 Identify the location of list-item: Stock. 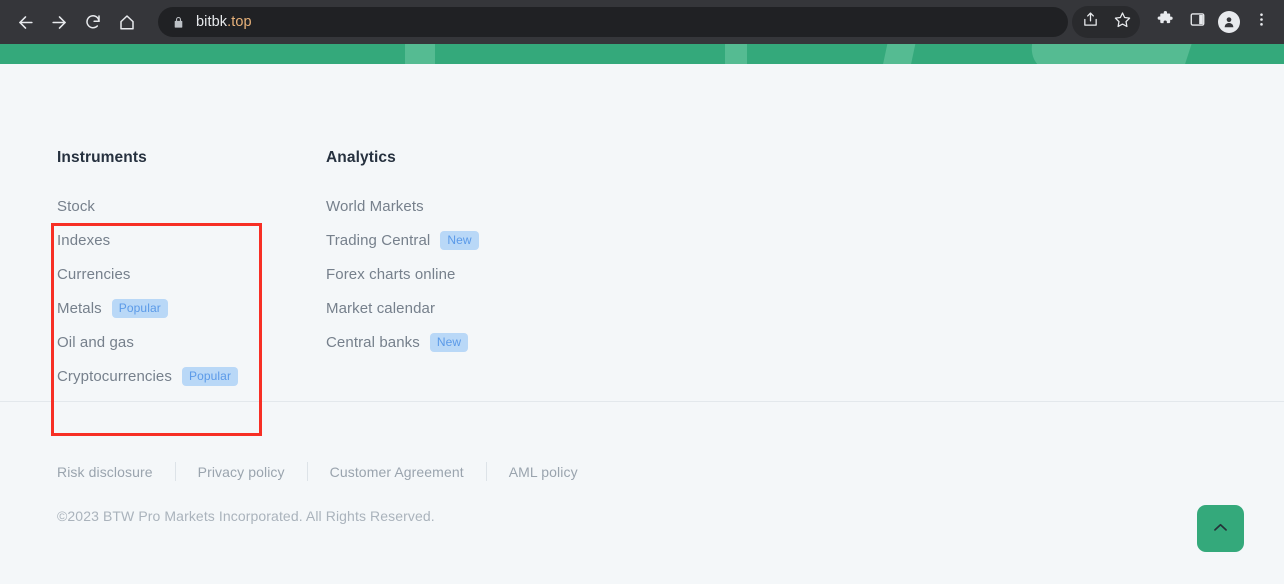
(191, 206).